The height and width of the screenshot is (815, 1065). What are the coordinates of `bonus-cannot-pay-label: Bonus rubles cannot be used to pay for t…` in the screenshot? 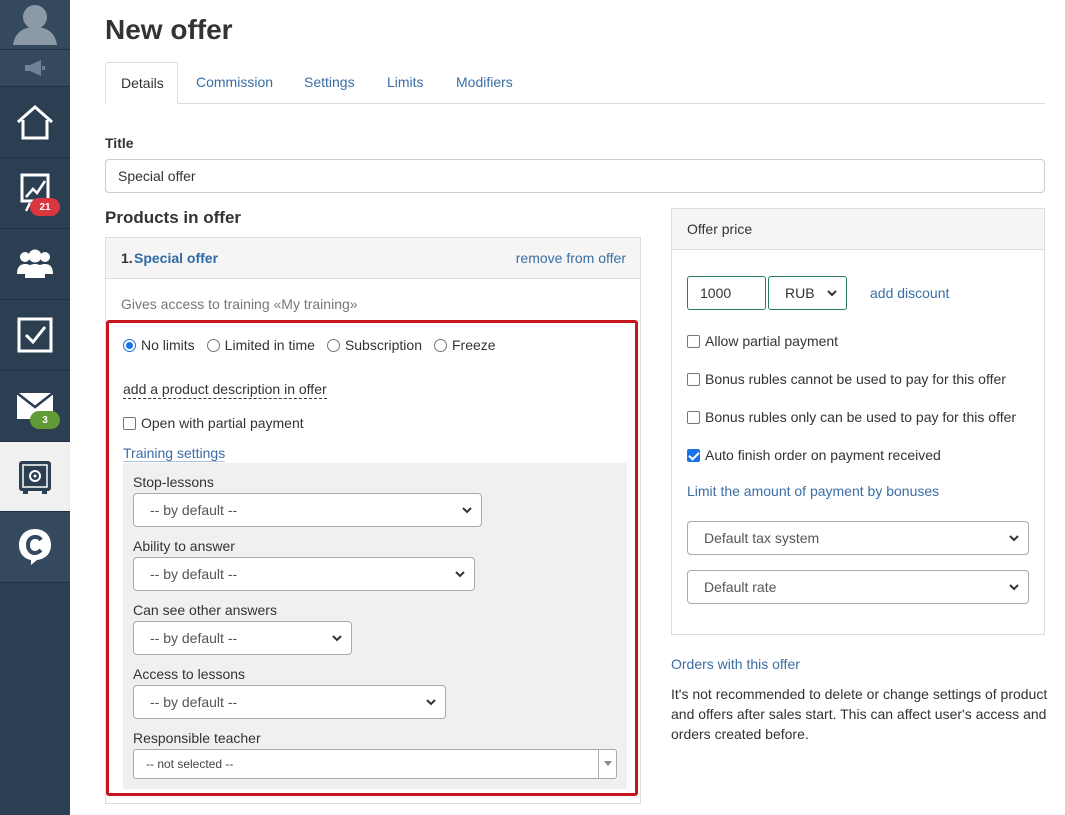 It's located at (855, 379).